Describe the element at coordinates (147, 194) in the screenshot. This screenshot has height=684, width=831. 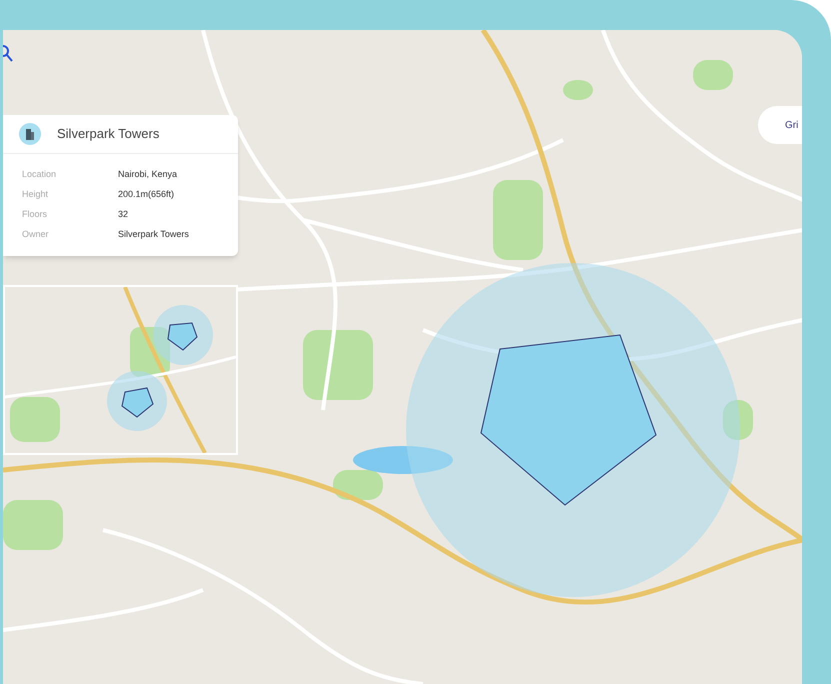
I see `field-value: 200.1m(656ft)` at that location.